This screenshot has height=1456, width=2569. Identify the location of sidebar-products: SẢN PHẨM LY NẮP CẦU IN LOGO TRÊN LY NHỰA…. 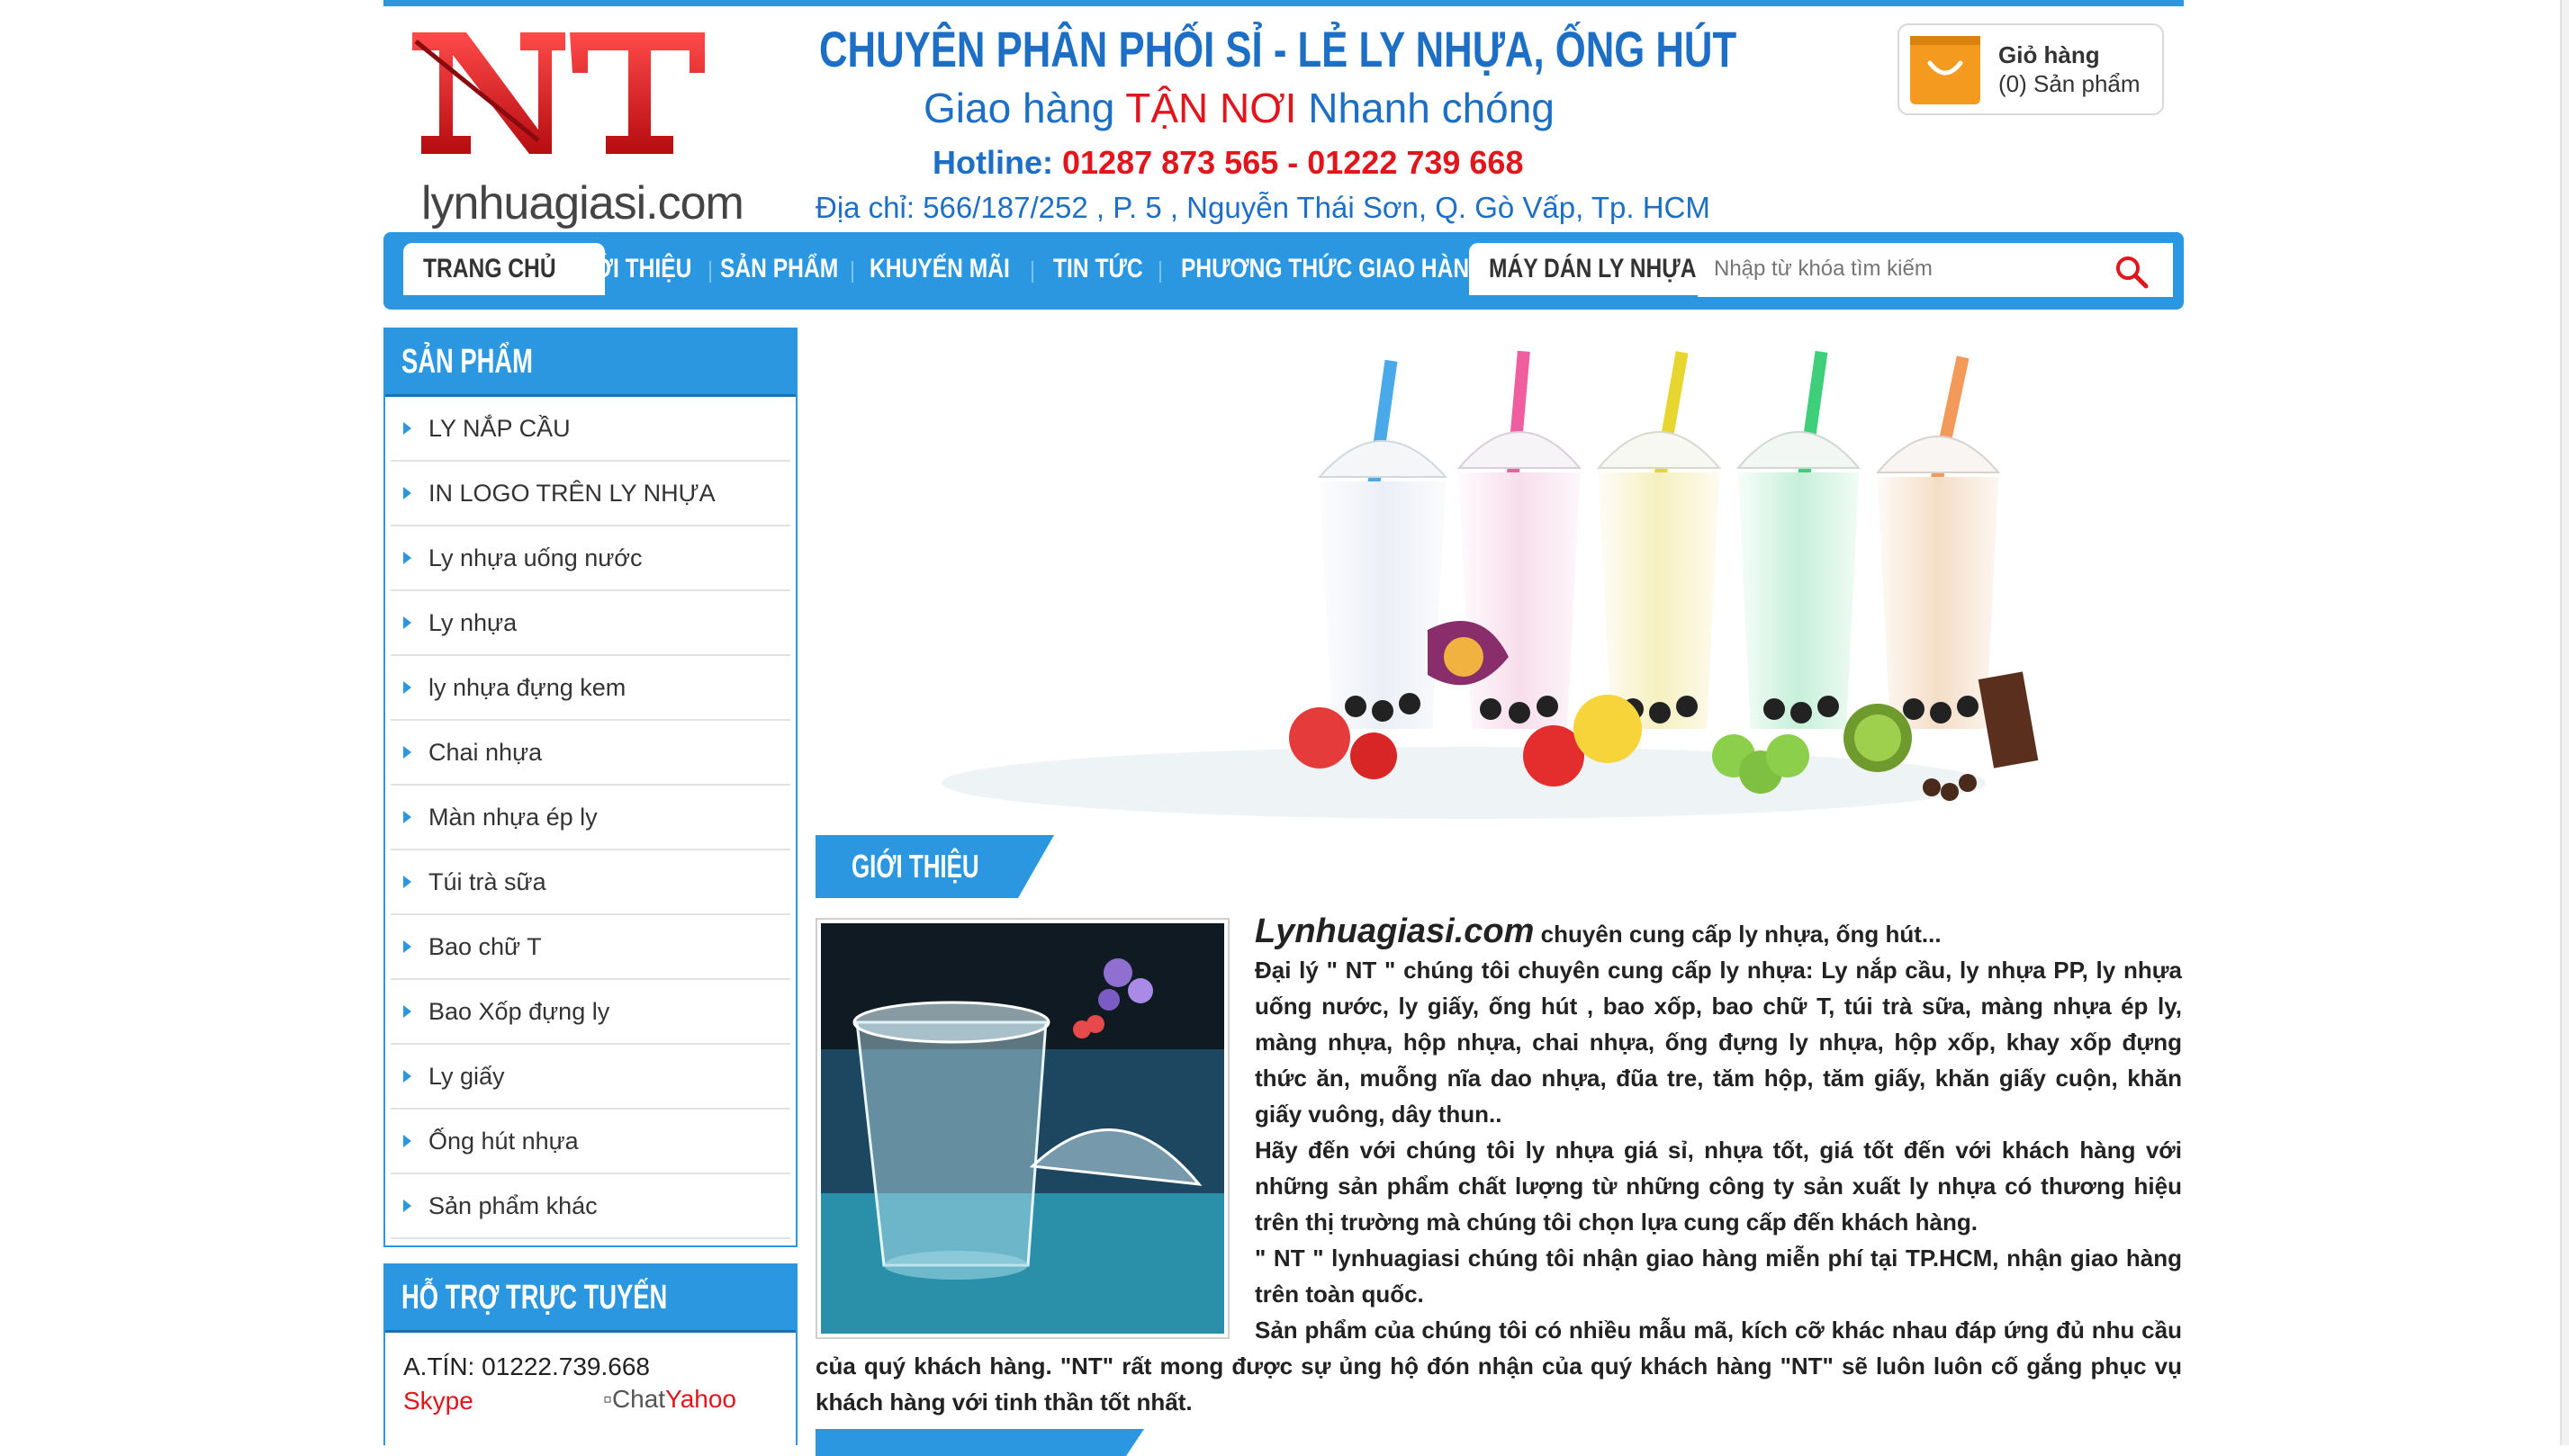
(590, 788).